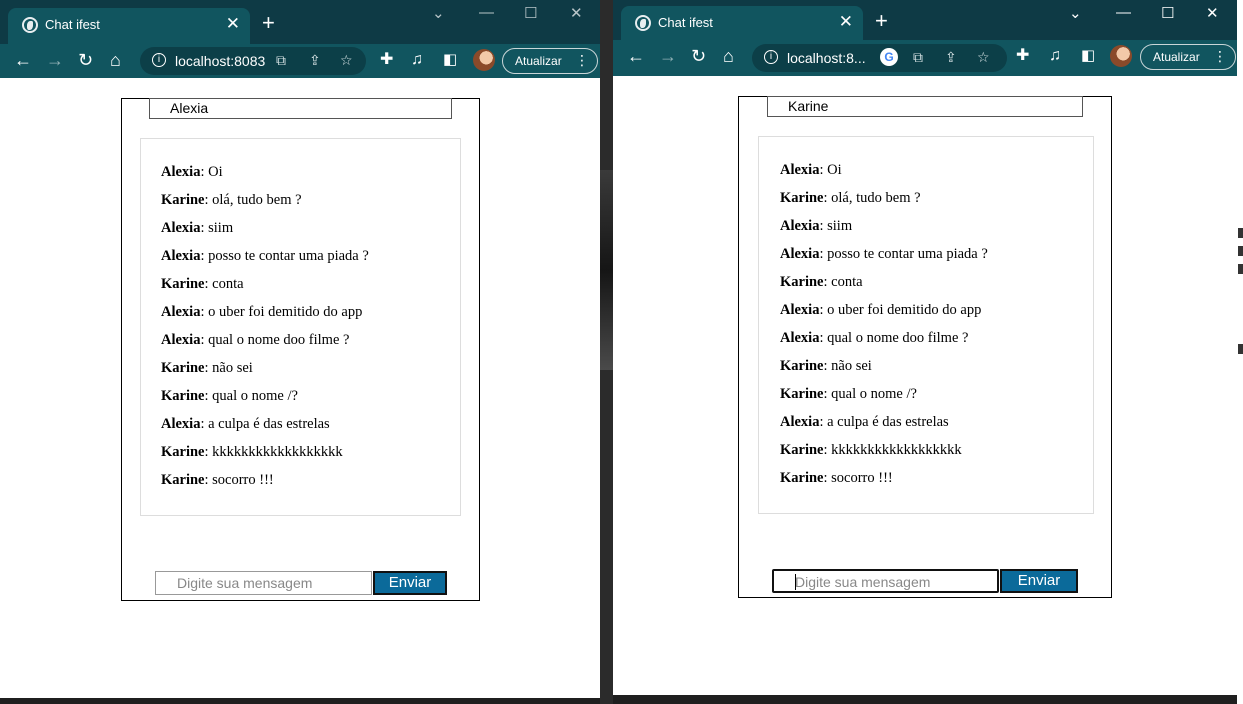 This screenshot has height=704, width=1243. Describe the element at coordinates (220, 61) in the screenshot. I see `url-text: localhost:8083` at that location.